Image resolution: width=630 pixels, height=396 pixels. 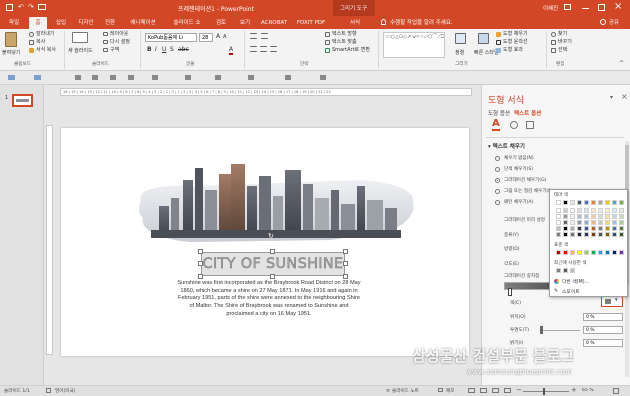 What do you see at coordinates (497, 180) in the screenshot?
I see `radio-gradient-fill` at bounding box center [497, 180].